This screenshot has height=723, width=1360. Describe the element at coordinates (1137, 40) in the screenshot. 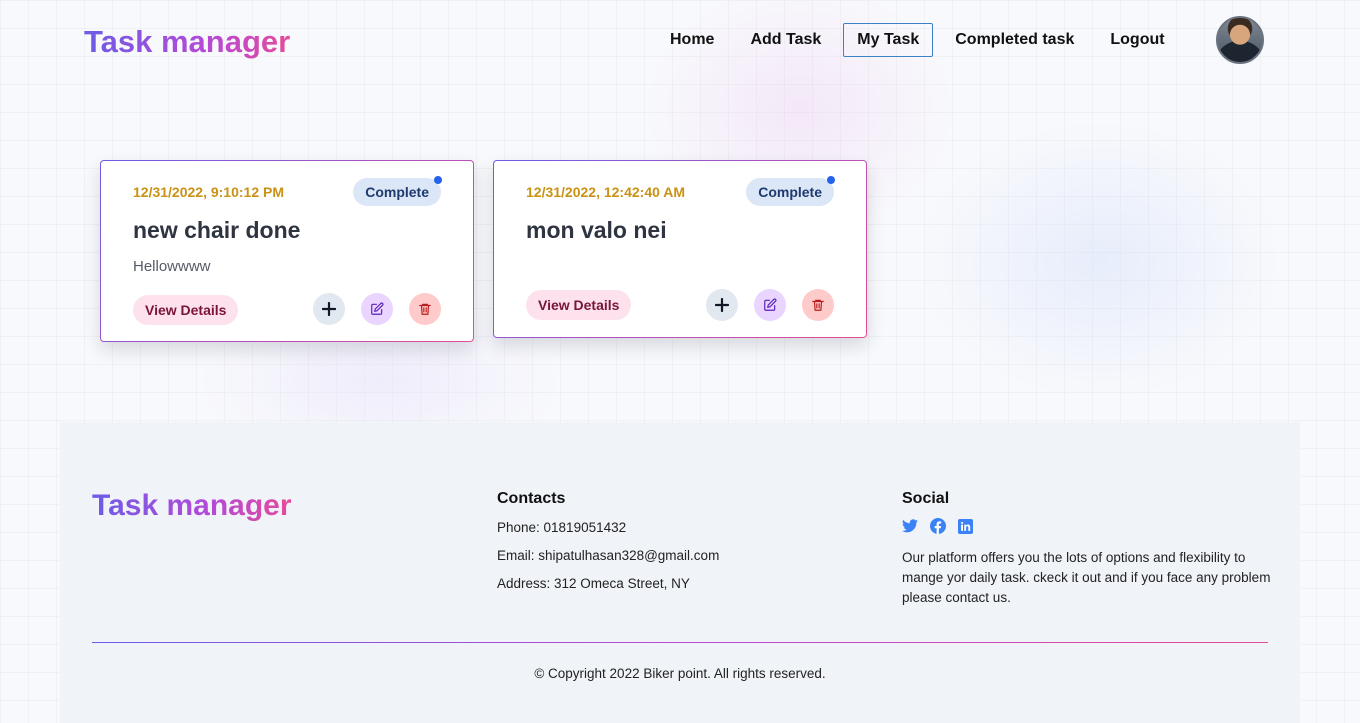

I see `nav-logout: Logout` at that location.